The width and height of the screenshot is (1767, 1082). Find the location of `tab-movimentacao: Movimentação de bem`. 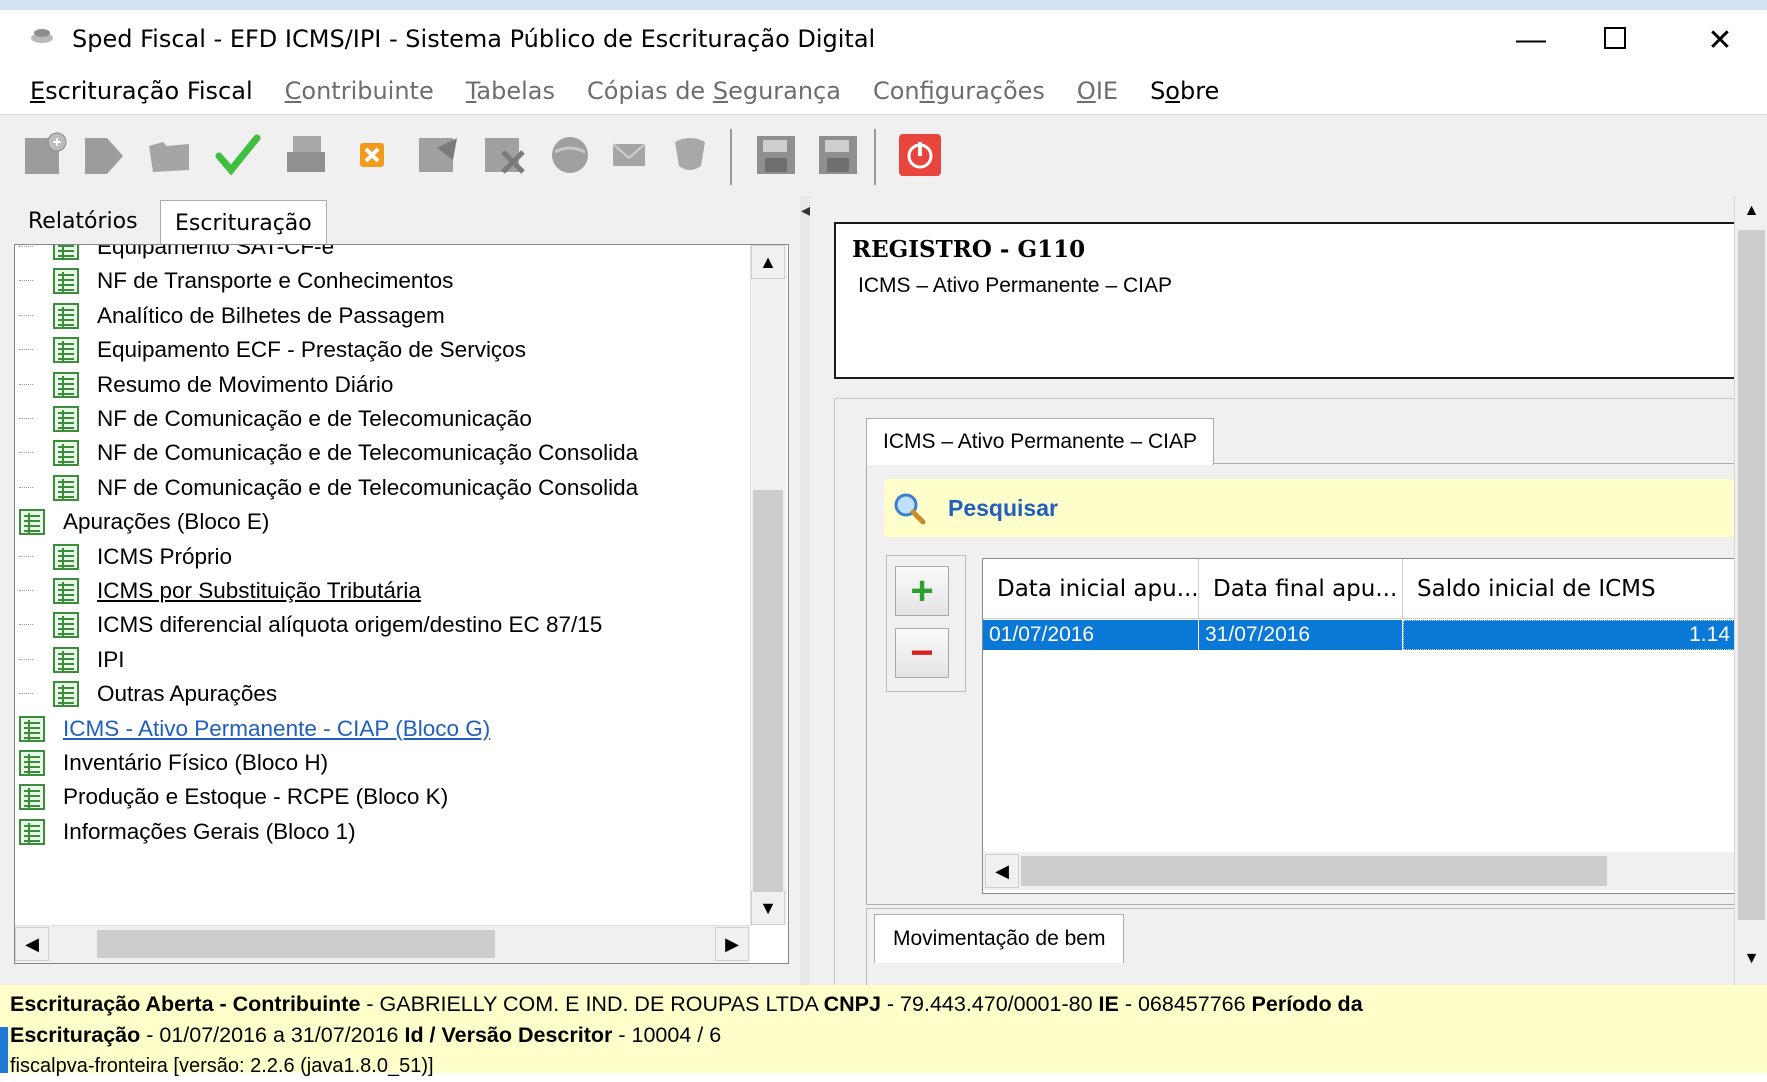

tab-movimentacao: Movimentação de bem is located at coordinates (999, 938).